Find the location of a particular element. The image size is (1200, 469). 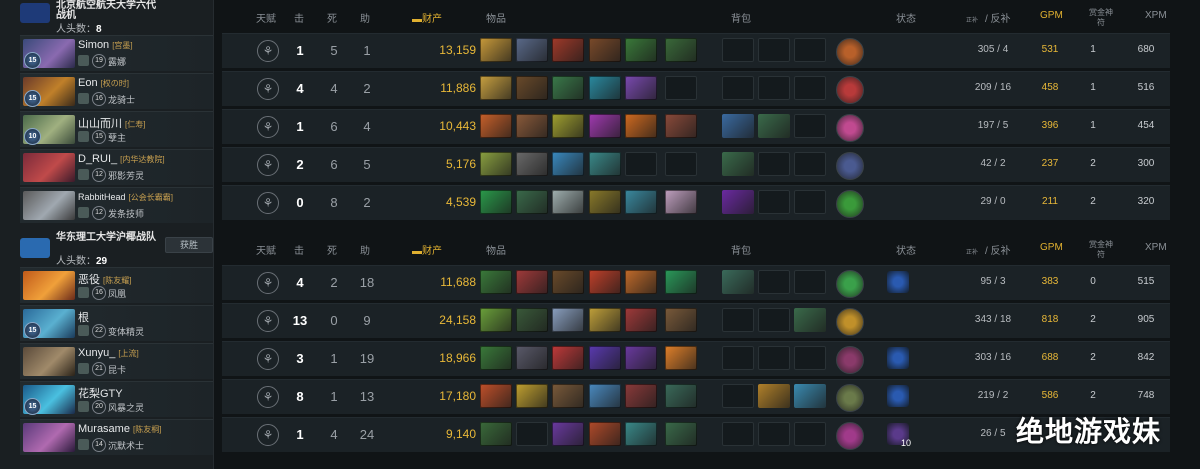

player-card: 10 山山而川 [仁寿] 15 孽主 is located at coordinates (116, 129).